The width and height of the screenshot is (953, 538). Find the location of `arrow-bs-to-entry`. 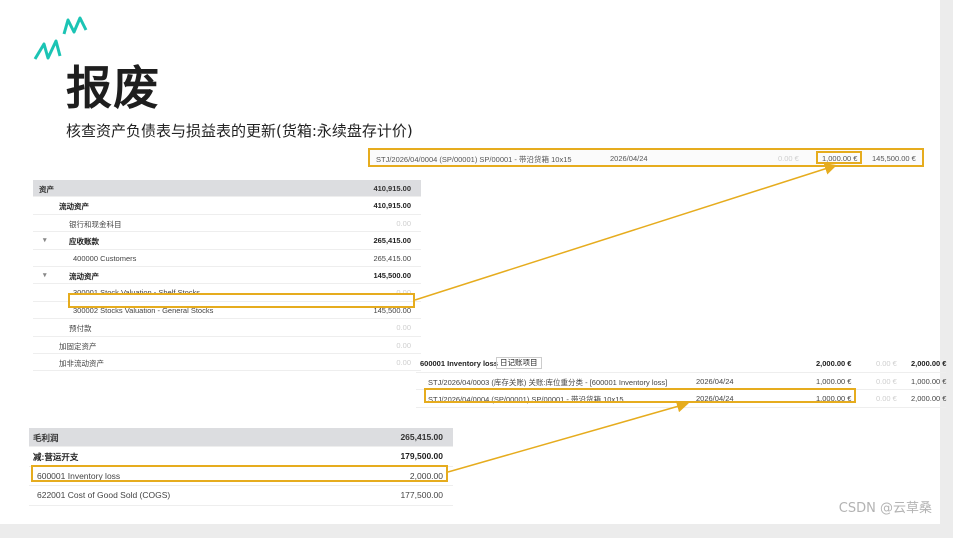

arrow-bs-to-entry is located at coordinates (625, 232).